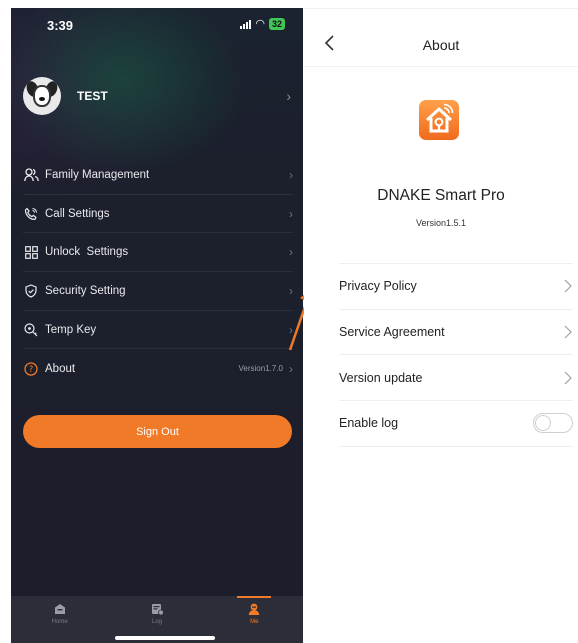 The width and height of the screenshot is (578, 643). What do you see at coordinates (156, 622) in the screenshot?
I see `tab-label: Log` at bounding box center [156, 622].